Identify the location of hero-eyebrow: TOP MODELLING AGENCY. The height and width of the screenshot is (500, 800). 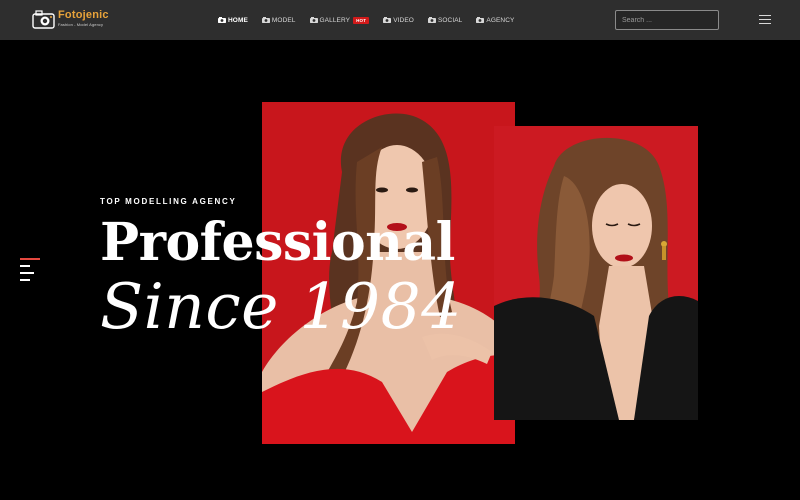
(168, 201).